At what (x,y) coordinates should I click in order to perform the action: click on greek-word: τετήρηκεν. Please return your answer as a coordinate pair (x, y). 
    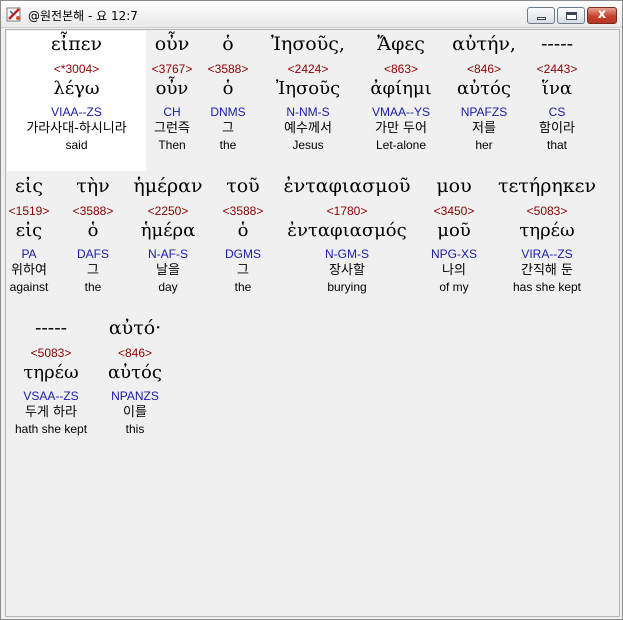
    Looking at the image, I should click on (547, 186).